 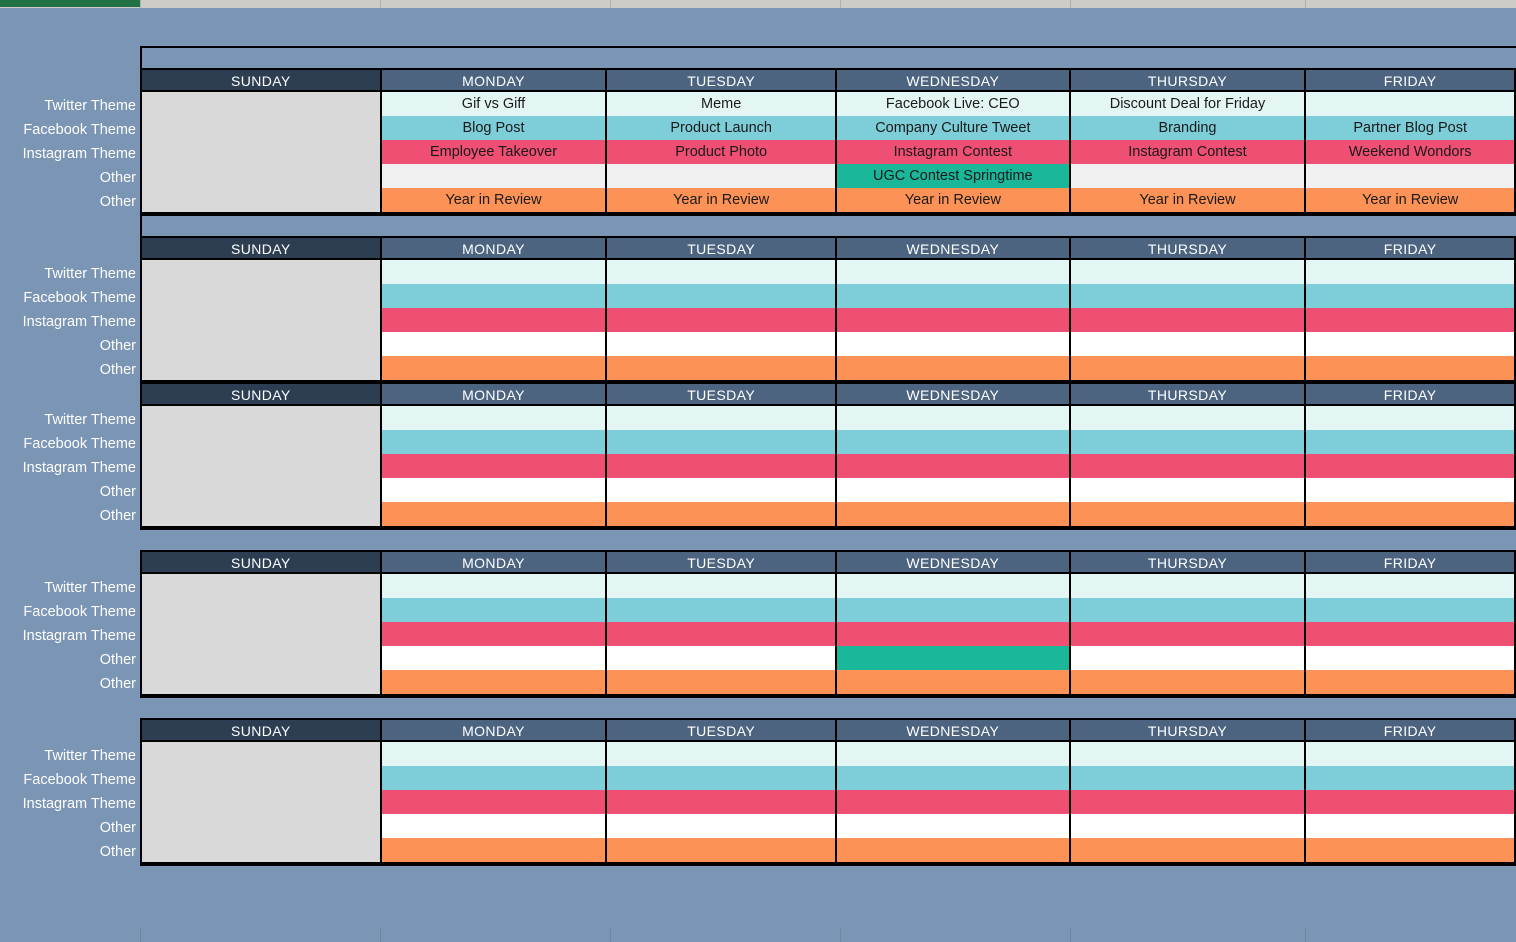 I want to click on calendar-cell: Weekend Wondors, so click(x=1411, y=152).